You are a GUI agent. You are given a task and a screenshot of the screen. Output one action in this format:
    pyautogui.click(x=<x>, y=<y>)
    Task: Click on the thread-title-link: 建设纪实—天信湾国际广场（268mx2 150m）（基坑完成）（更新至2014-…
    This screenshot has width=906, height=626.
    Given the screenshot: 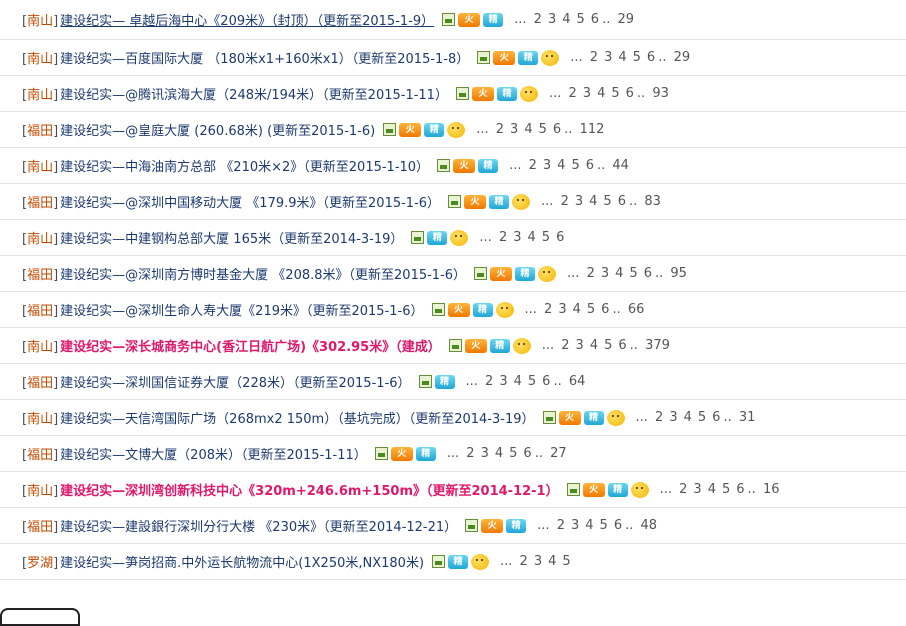 What is the action you would take?
    pyautogui.click(x=297, y=417)
    